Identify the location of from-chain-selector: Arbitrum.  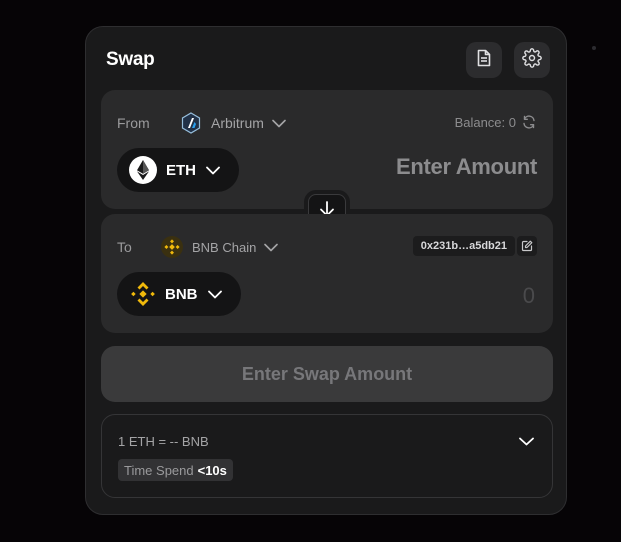
(229, 123).